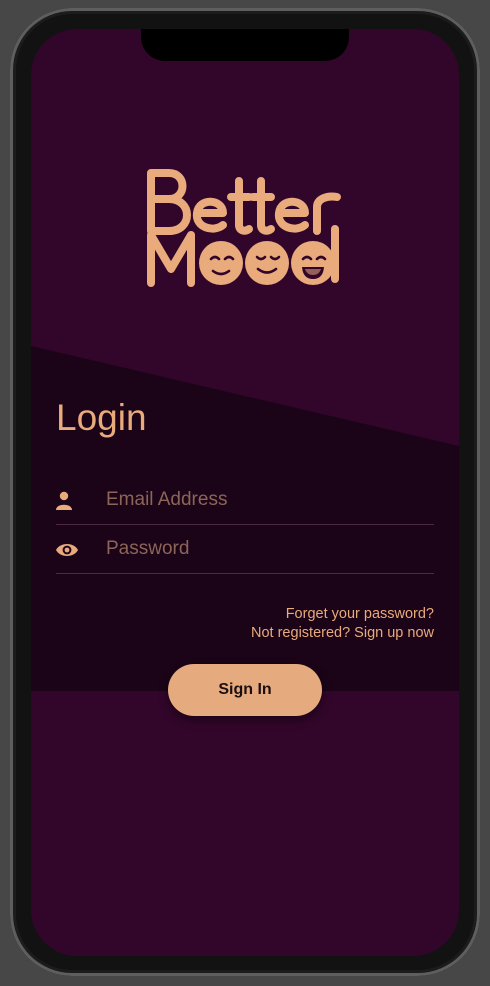  What do you see at coordinates (266, 500) in the screenshot?
I see `email-input` at bounding box center [266, 500].